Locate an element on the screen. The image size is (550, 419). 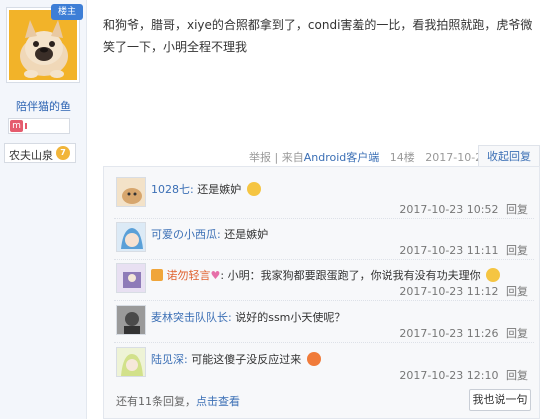
reply-content: 说好的ssm小天使呢？ is located at coordinates (290, 317).